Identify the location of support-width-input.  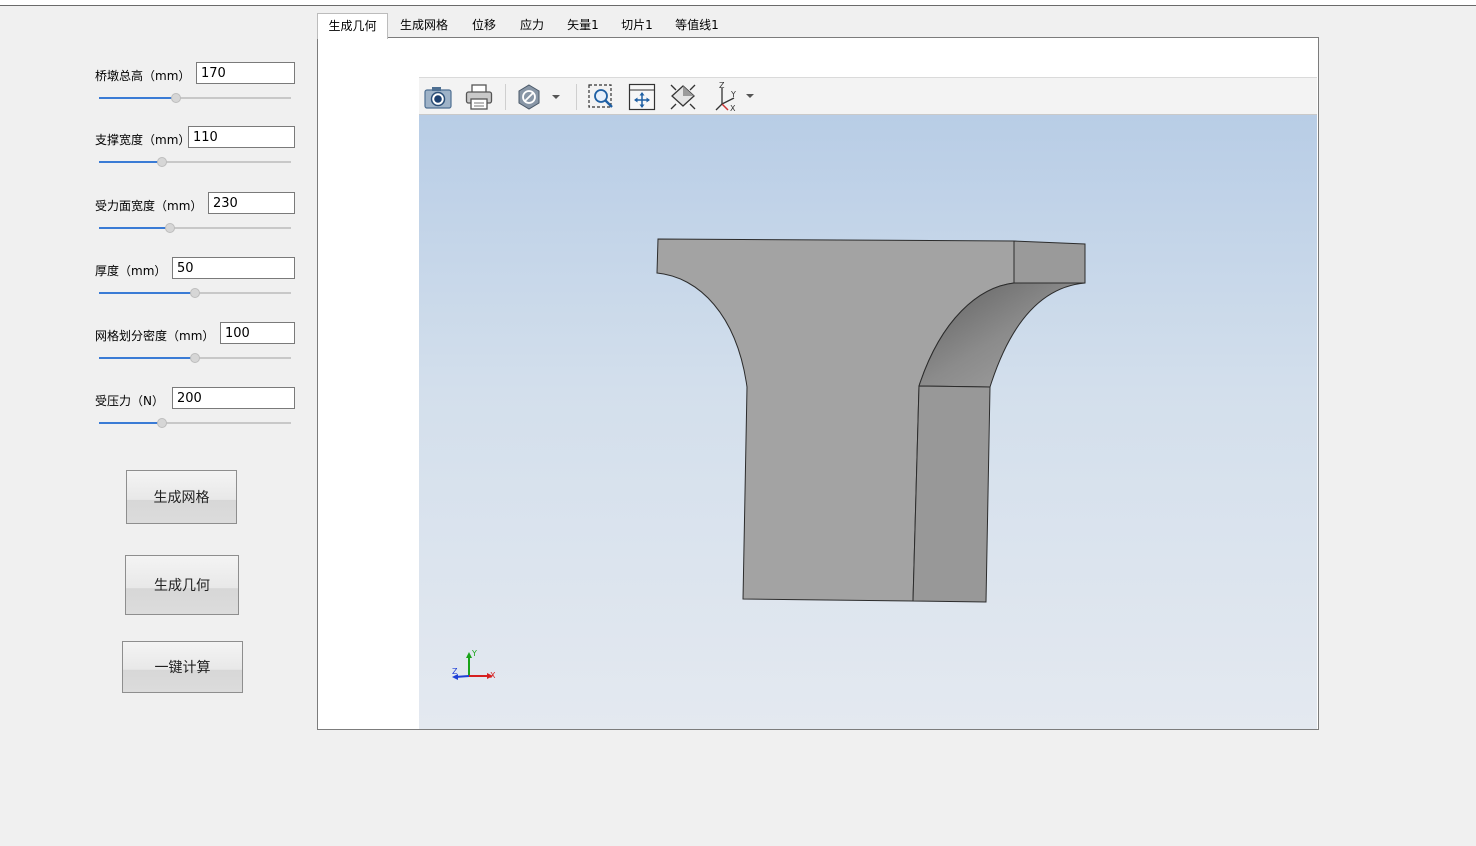
(241, 137).